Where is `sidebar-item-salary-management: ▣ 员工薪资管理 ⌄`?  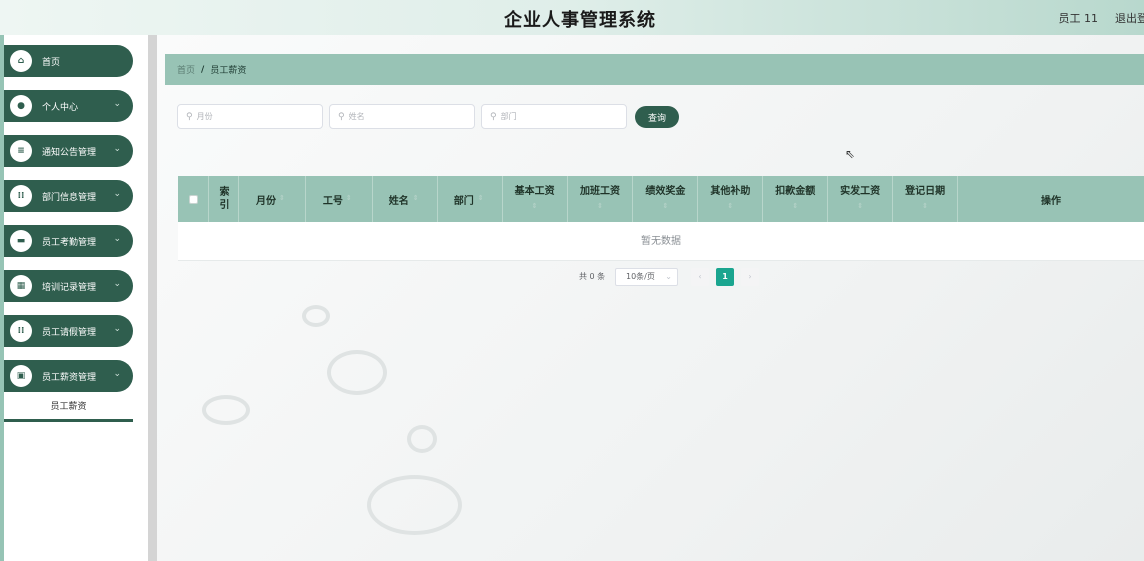 sidebar-item-salary-management: ▣ 员工薪资管理 ⌄ is located at coordinates (68, 376).